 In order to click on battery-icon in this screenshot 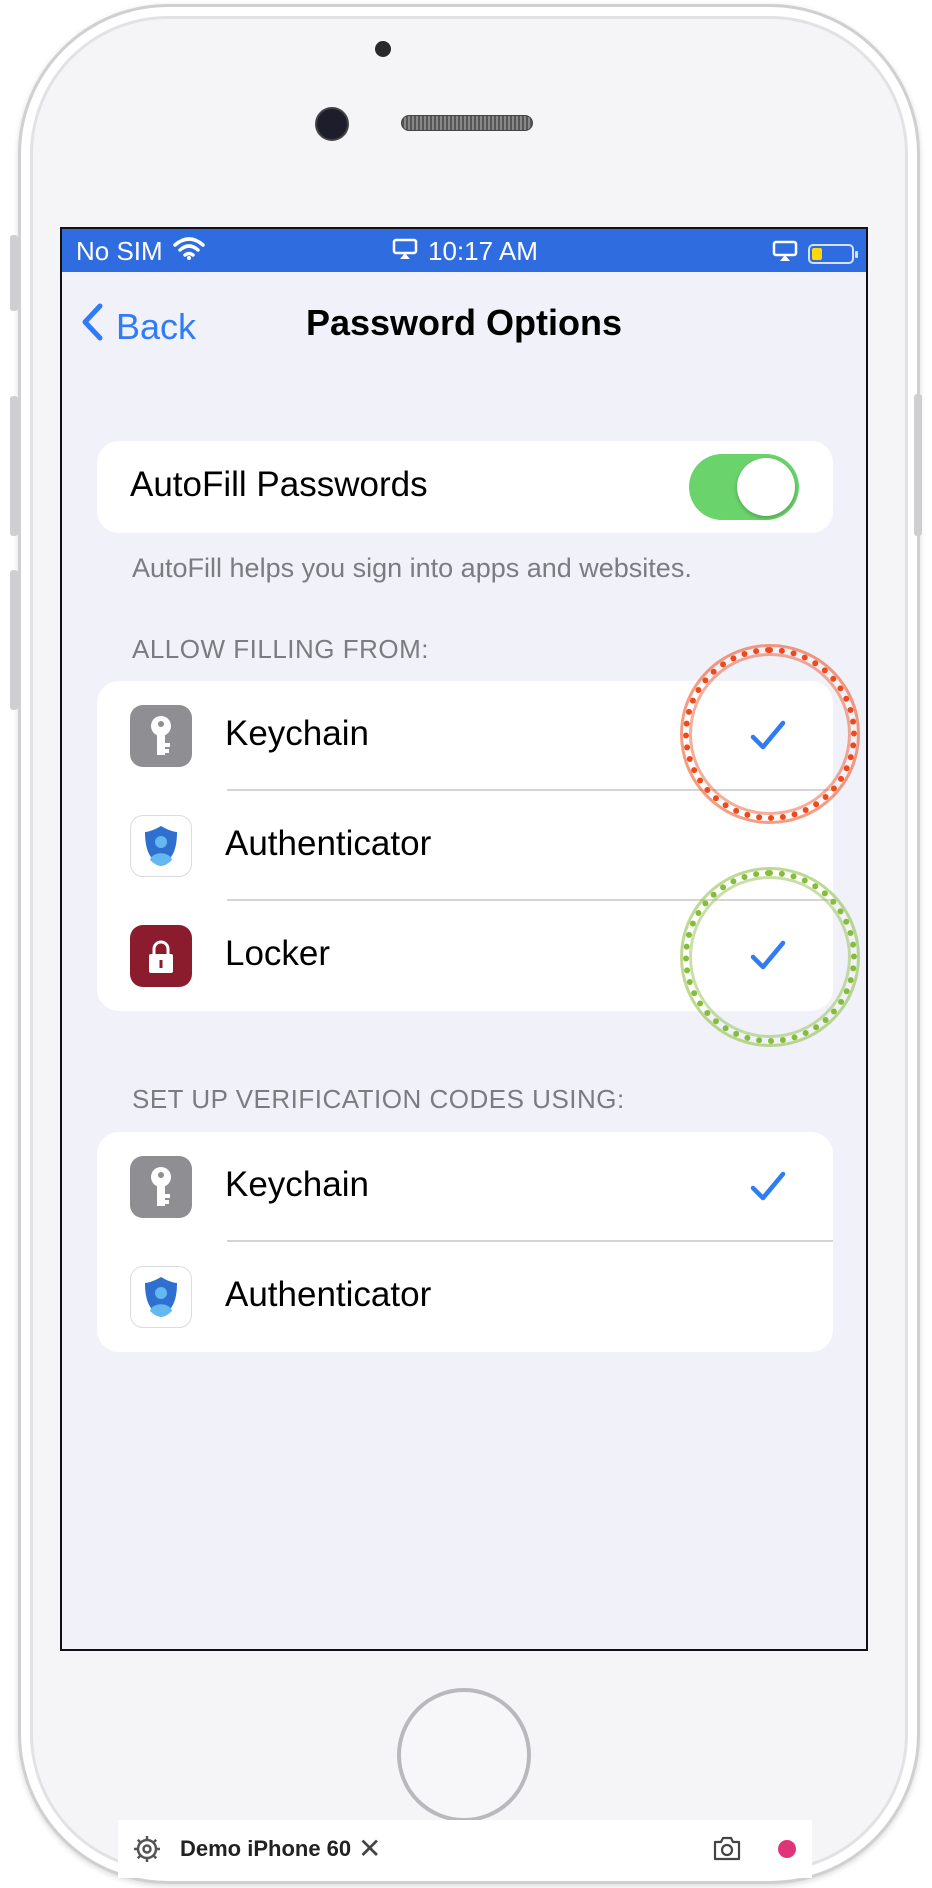, I will do `click(833, 253)`.